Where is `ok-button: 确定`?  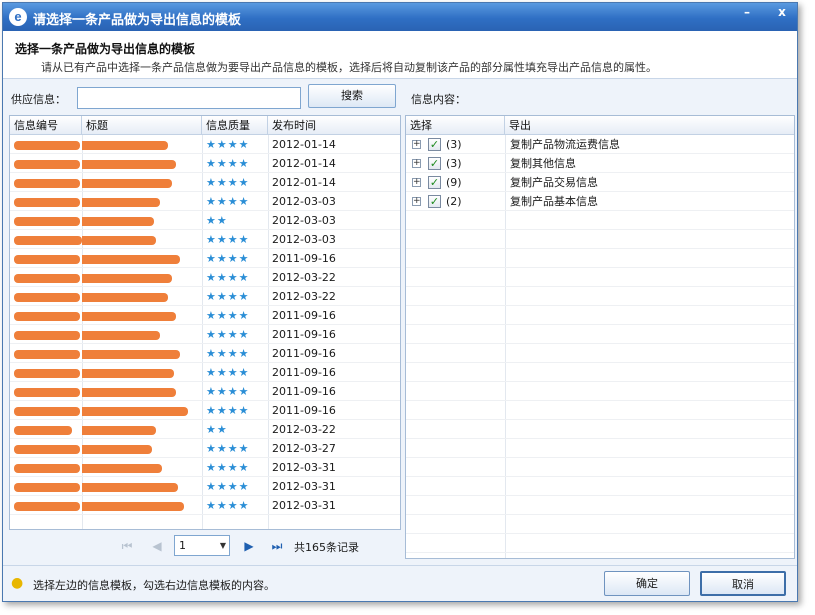
ok-button: 确定 is located at coordinates (647, 583).